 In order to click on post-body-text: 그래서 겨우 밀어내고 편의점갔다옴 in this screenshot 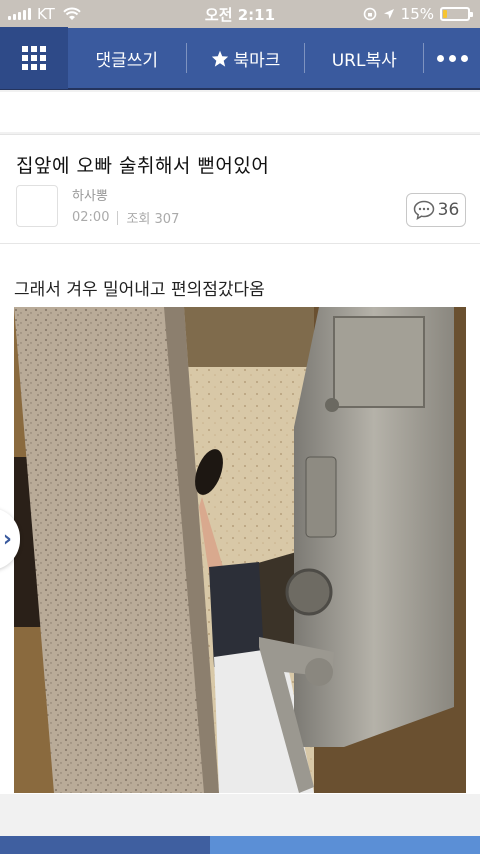, I will do `click(139, 290)`.